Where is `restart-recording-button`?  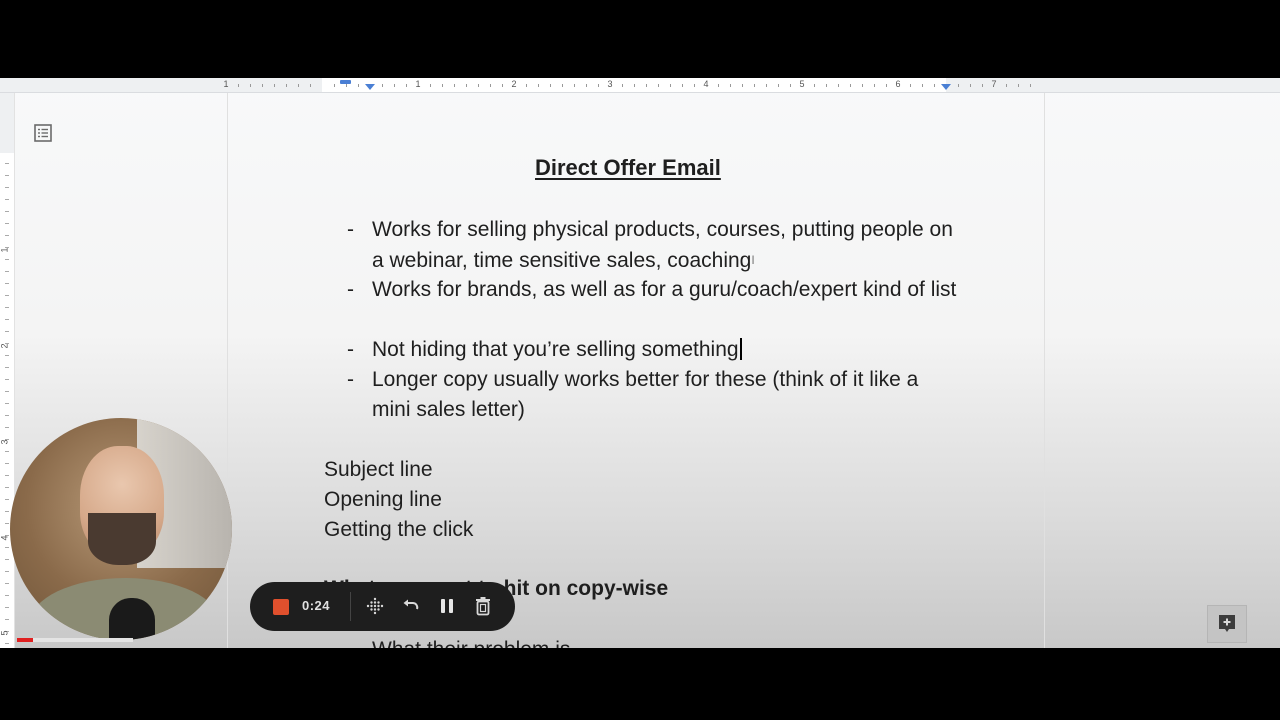 restart-recording-button is located at coordinates (411, 606).